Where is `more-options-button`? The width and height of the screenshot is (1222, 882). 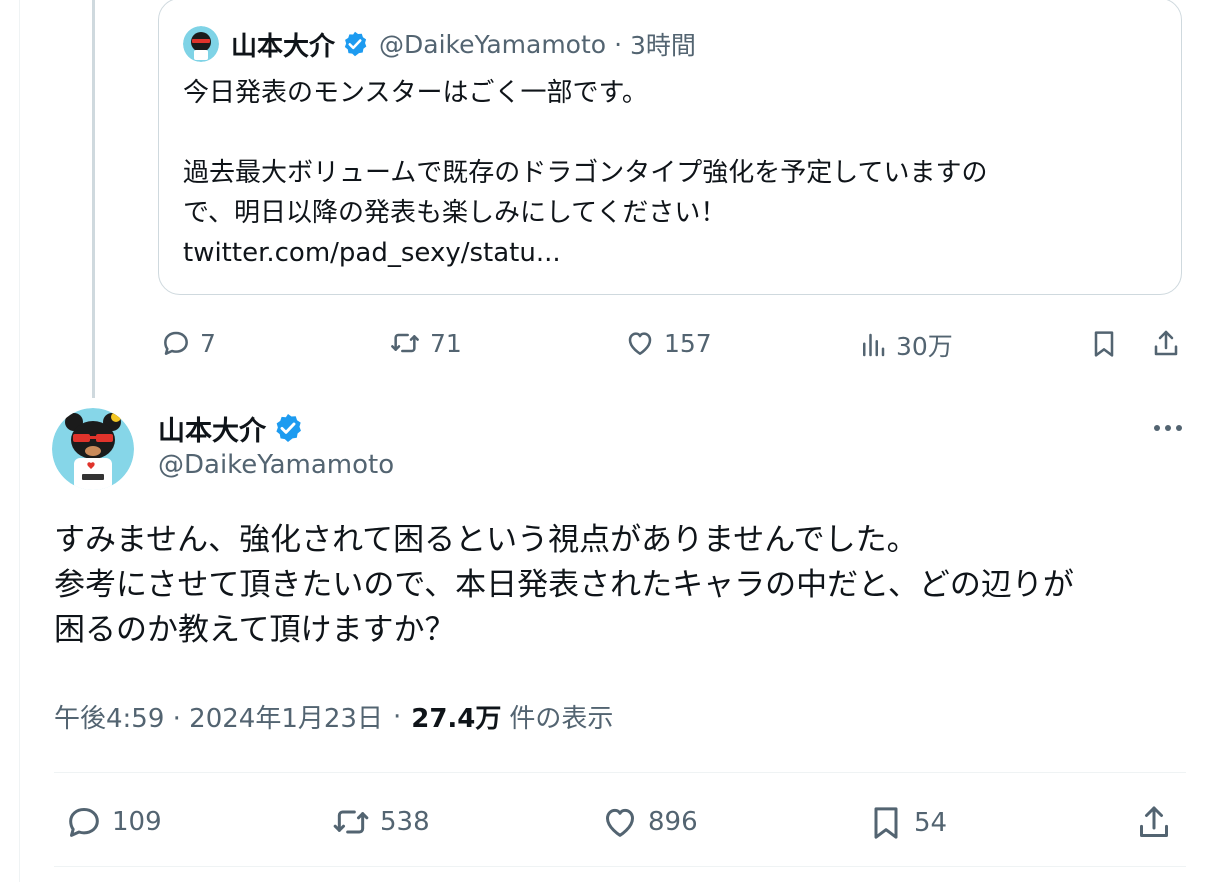
more-options-button is located at coordinates (1168, 428).